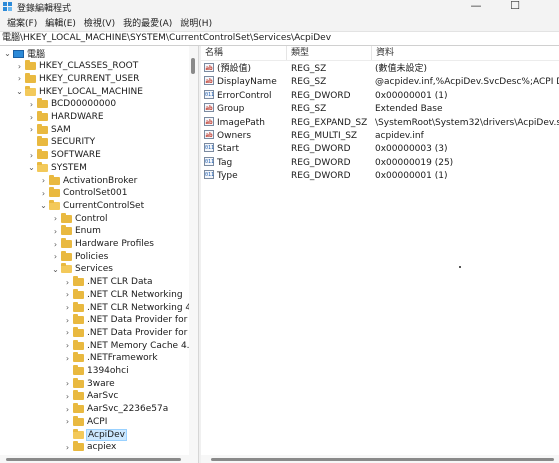  What do you see at coordinates (123, 294) in the screenshot?
I see `tree-node: › .NET CLR Networking` at bounding box center [123, 294].